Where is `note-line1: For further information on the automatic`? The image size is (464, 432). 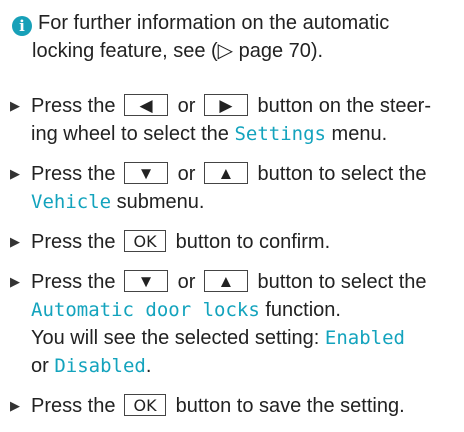 note-line1: For further information on the automatic is located at coordinates (214, 23).